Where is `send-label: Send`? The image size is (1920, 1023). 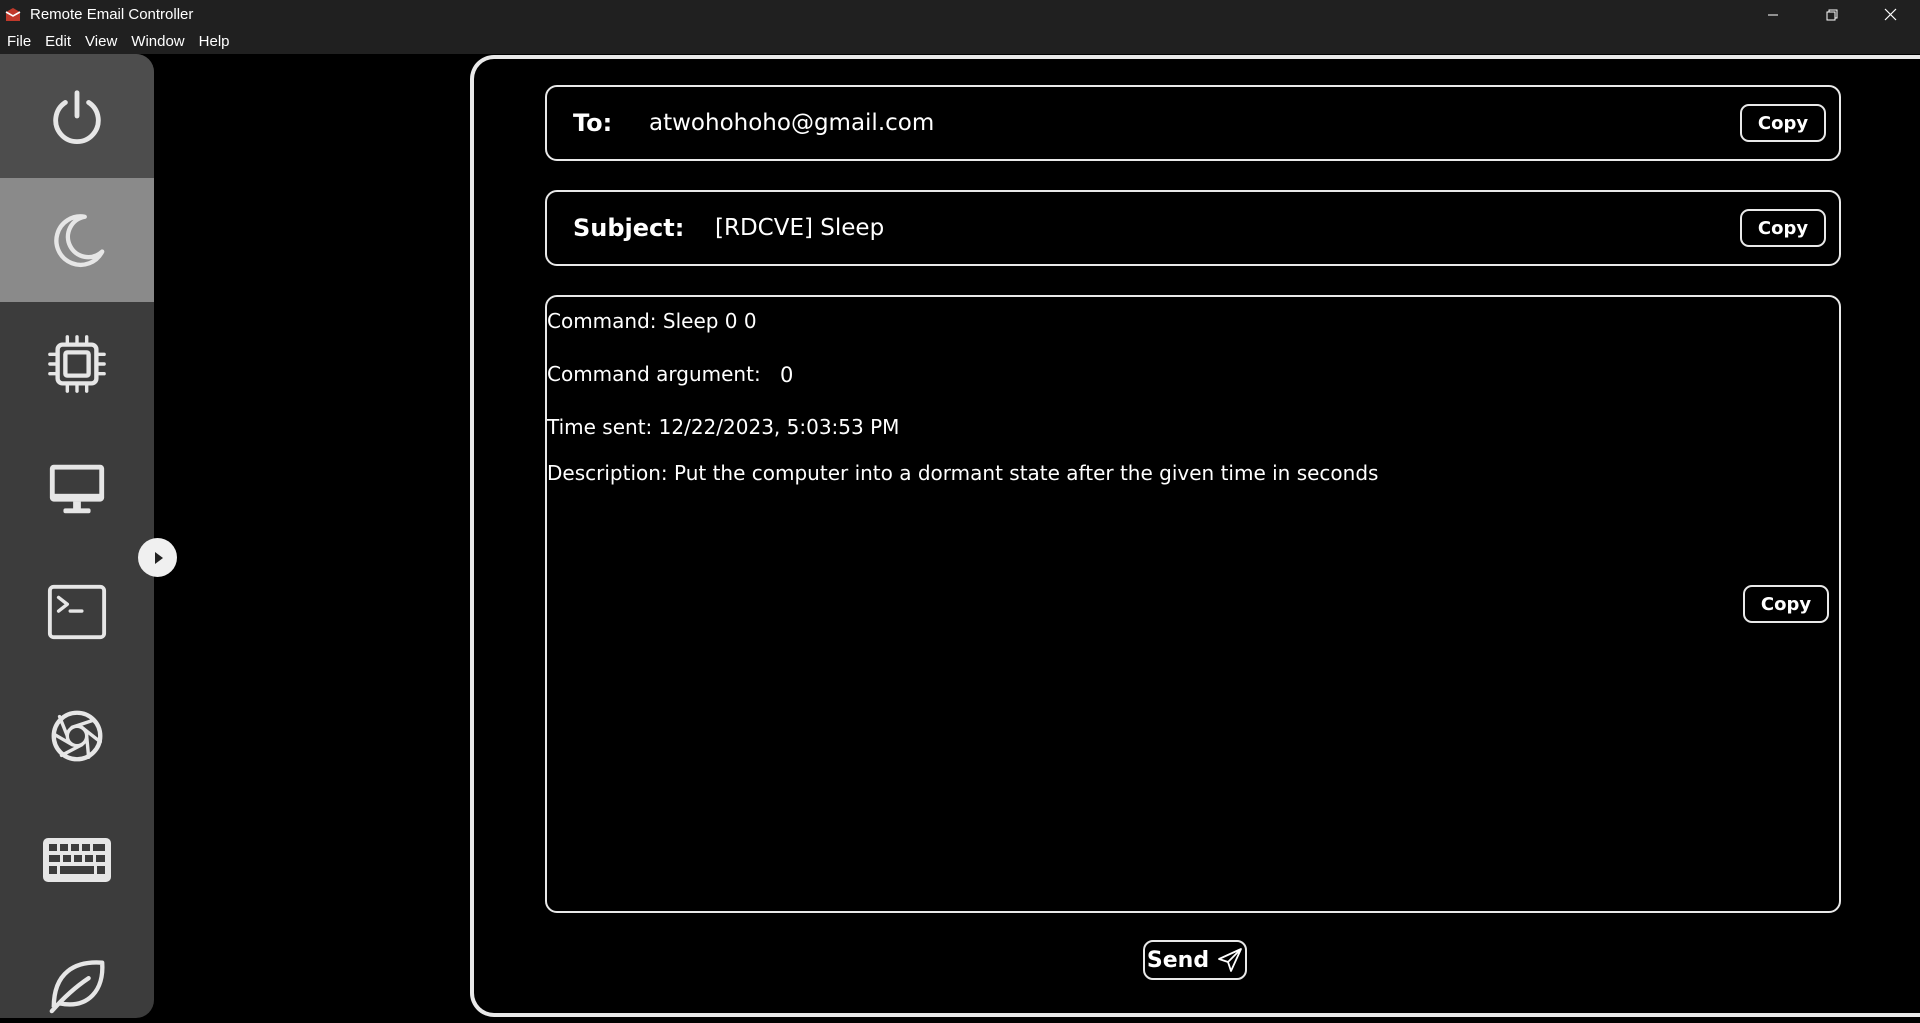
send-label: Send is located at coordinates (1178, 960).